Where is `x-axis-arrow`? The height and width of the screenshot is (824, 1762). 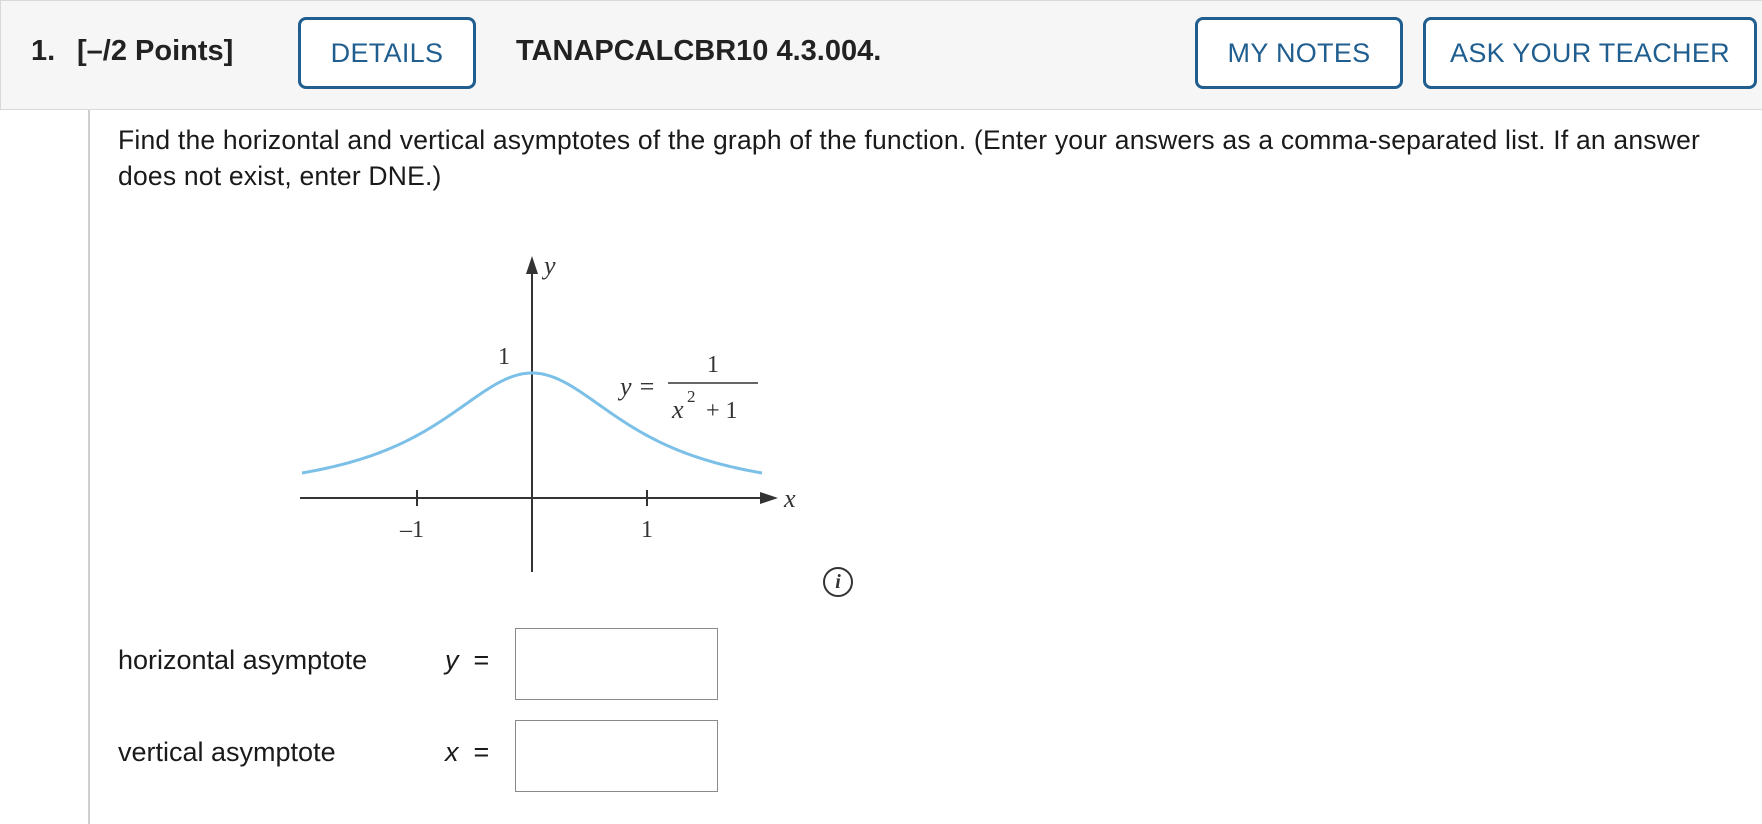
x-axis-arrow is located at coordinates (769, 498).